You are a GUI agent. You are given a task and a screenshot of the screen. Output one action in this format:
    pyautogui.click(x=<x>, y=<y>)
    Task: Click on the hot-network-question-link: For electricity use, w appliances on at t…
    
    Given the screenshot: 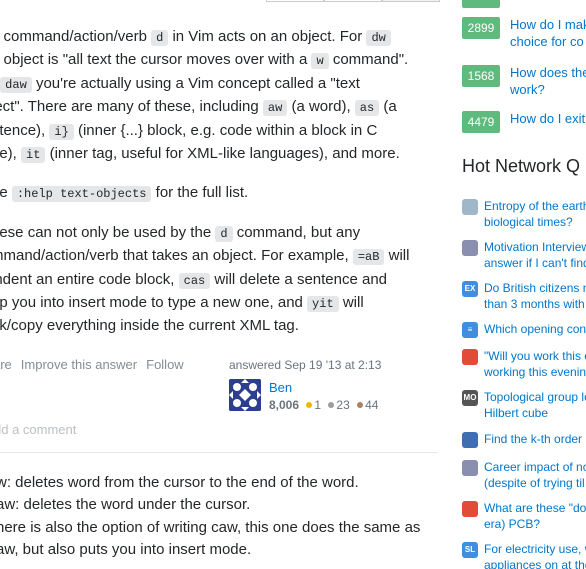 What is the action you would take?
    pyautogui.click(x=535, y=555)
    